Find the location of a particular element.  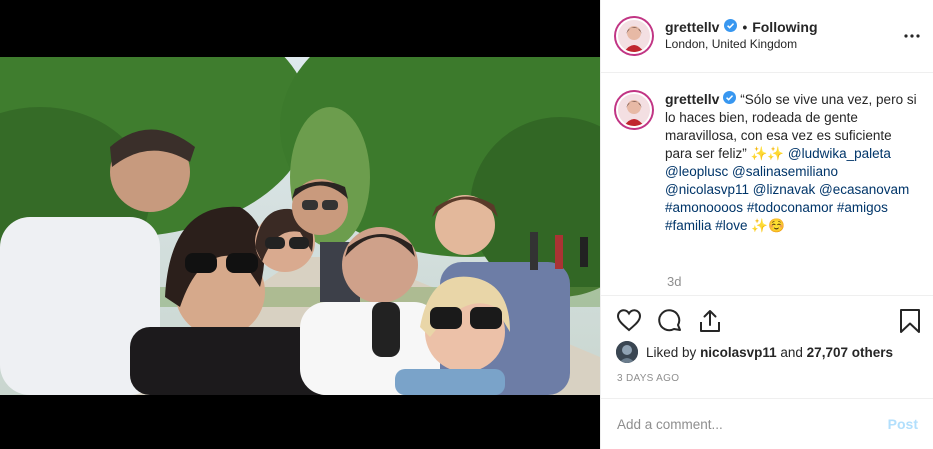

author-username: grettellv is located at coordinates (692, 27).